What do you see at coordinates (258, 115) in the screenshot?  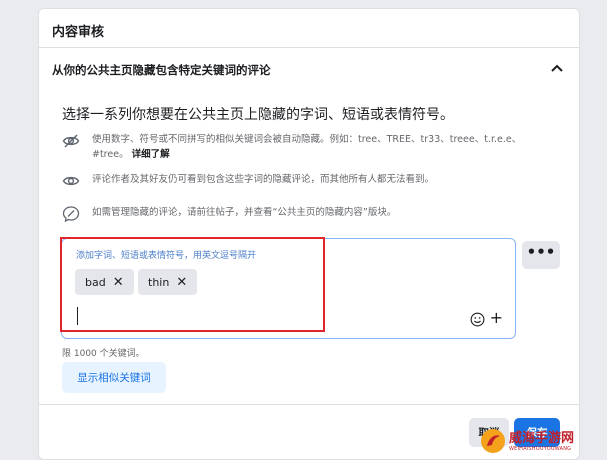 I see `intro-text: 选择一系列你想要在公共主页上隐藏的字词、短语或表情符号。` at bounding box center [258, 115].